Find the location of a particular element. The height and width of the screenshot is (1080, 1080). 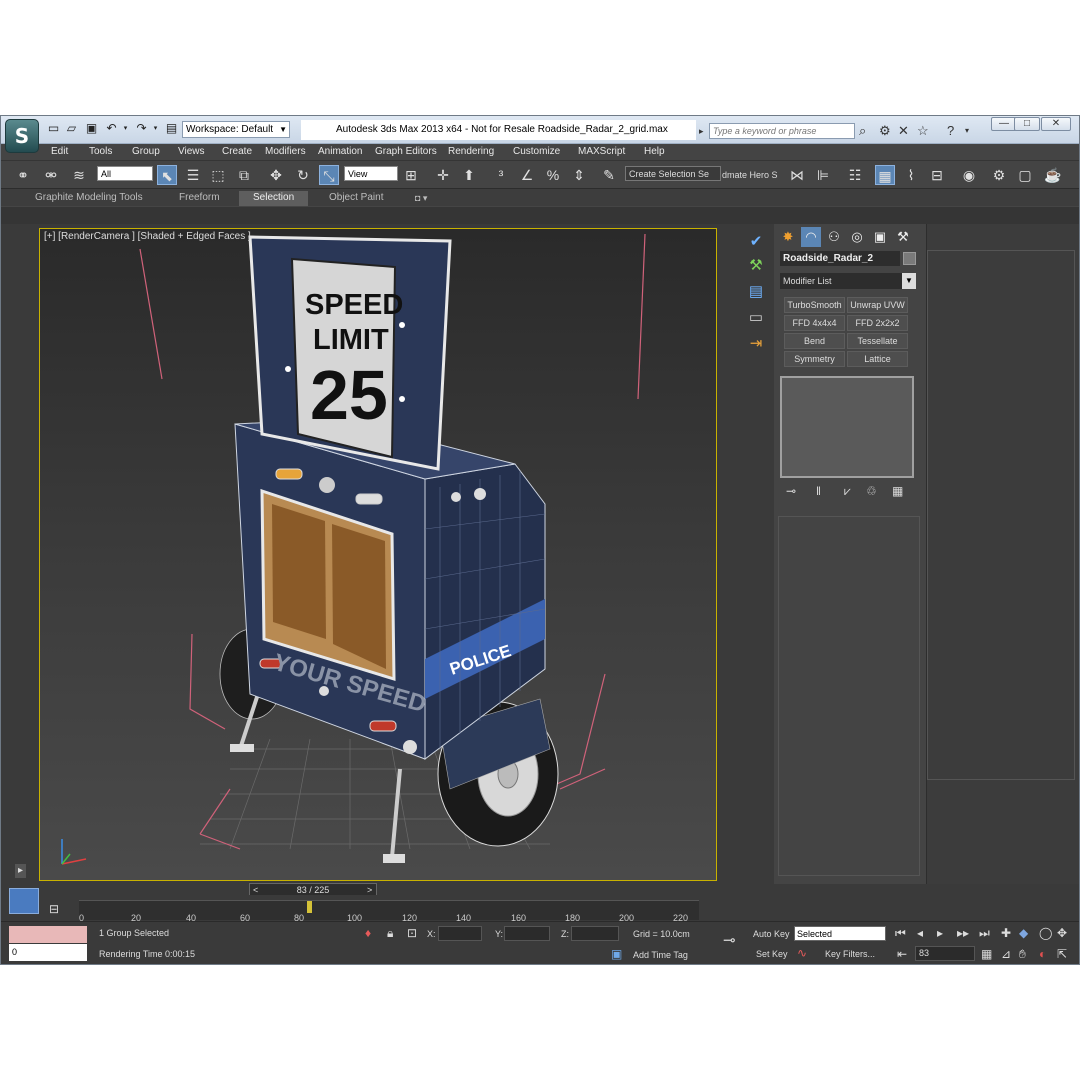

spinner-snap-icon: ⇕ is located at coordinates (579, 175).